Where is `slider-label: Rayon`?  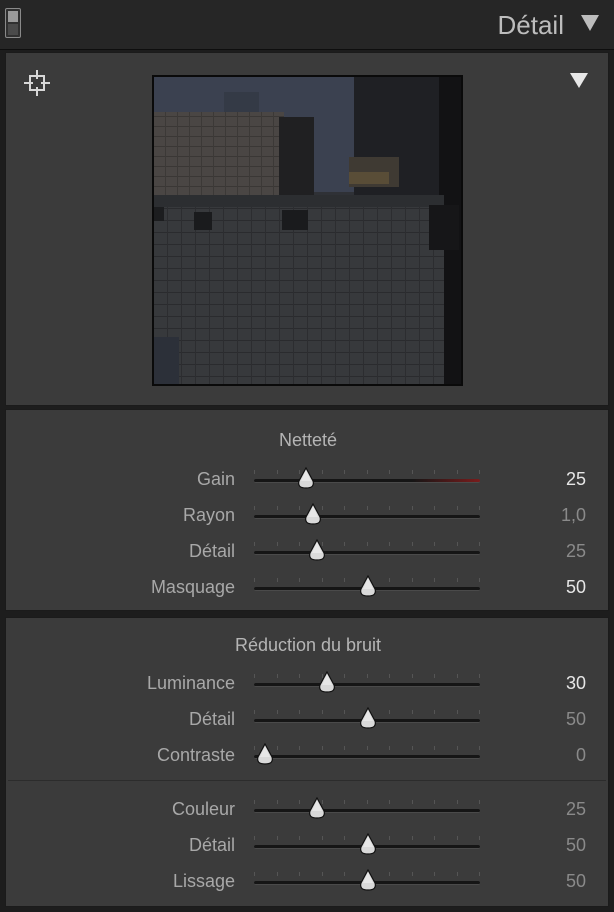
slider-label: Rayon is located at coordinates (208, 515).